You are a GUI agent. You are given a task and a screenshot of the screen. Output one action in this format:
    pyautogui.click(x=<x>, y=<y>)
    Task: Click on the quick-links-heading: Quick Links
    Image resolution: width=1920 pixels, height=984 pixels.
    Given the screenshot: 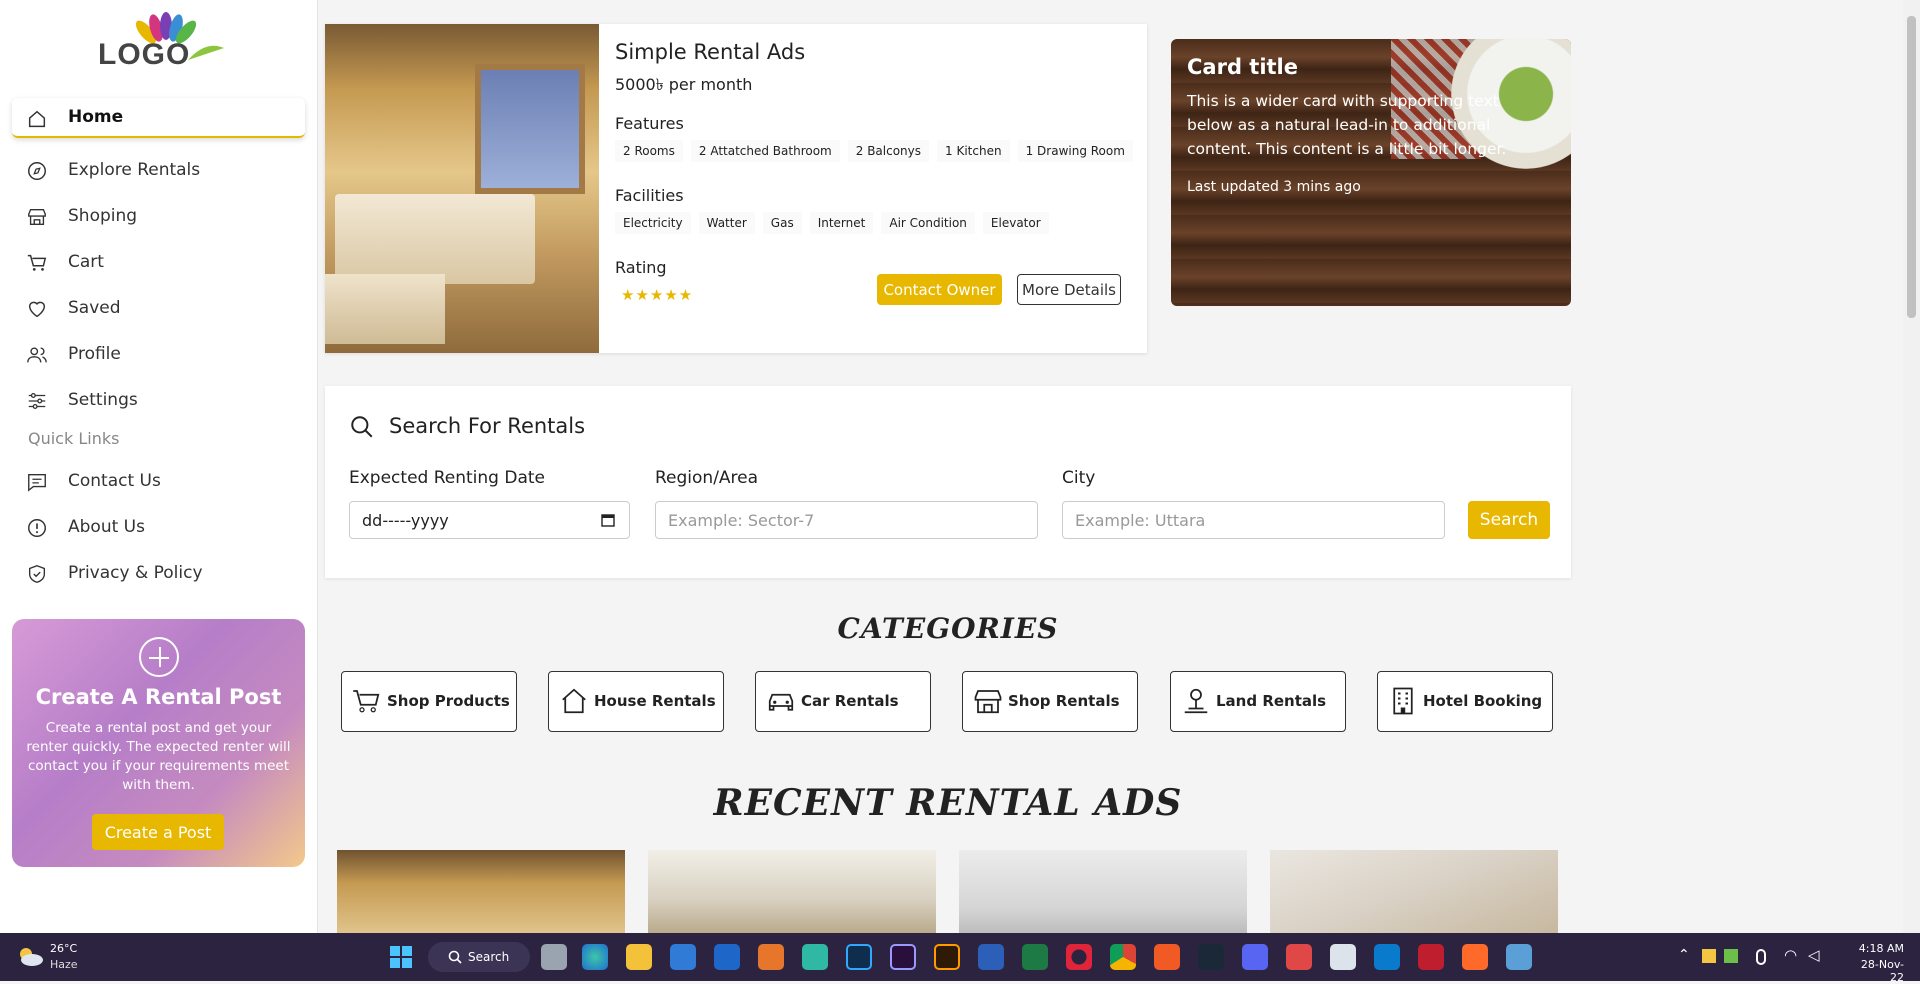 What is the action you would take?
    pyautogui.click(x=74, y=438)
    